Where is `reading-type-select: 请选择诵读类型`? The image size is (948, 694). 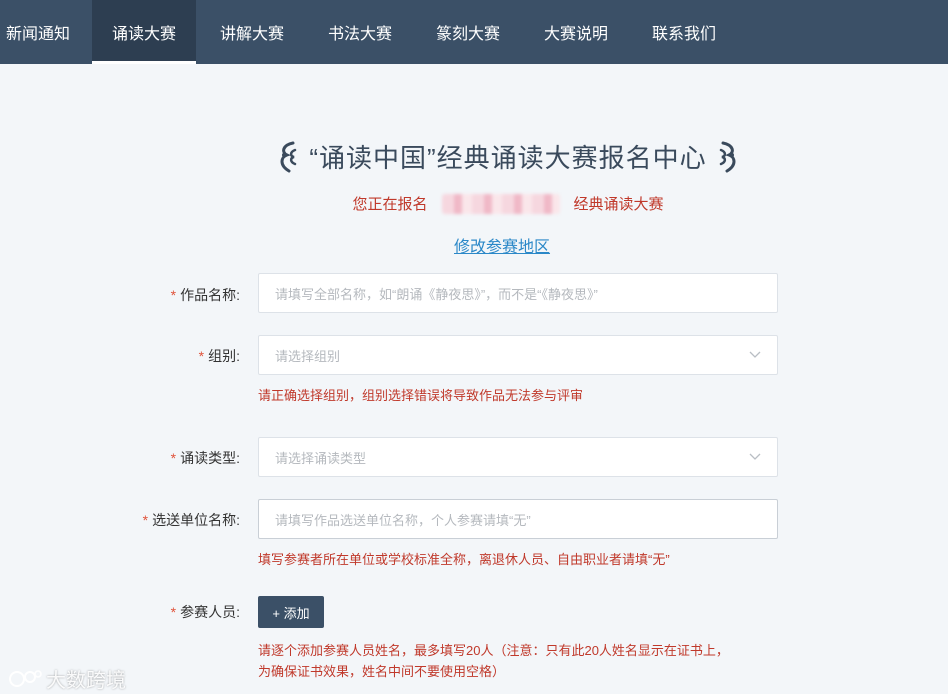
reading-type-select: 请选择诵读类型 is located at coordinates (518, 457).